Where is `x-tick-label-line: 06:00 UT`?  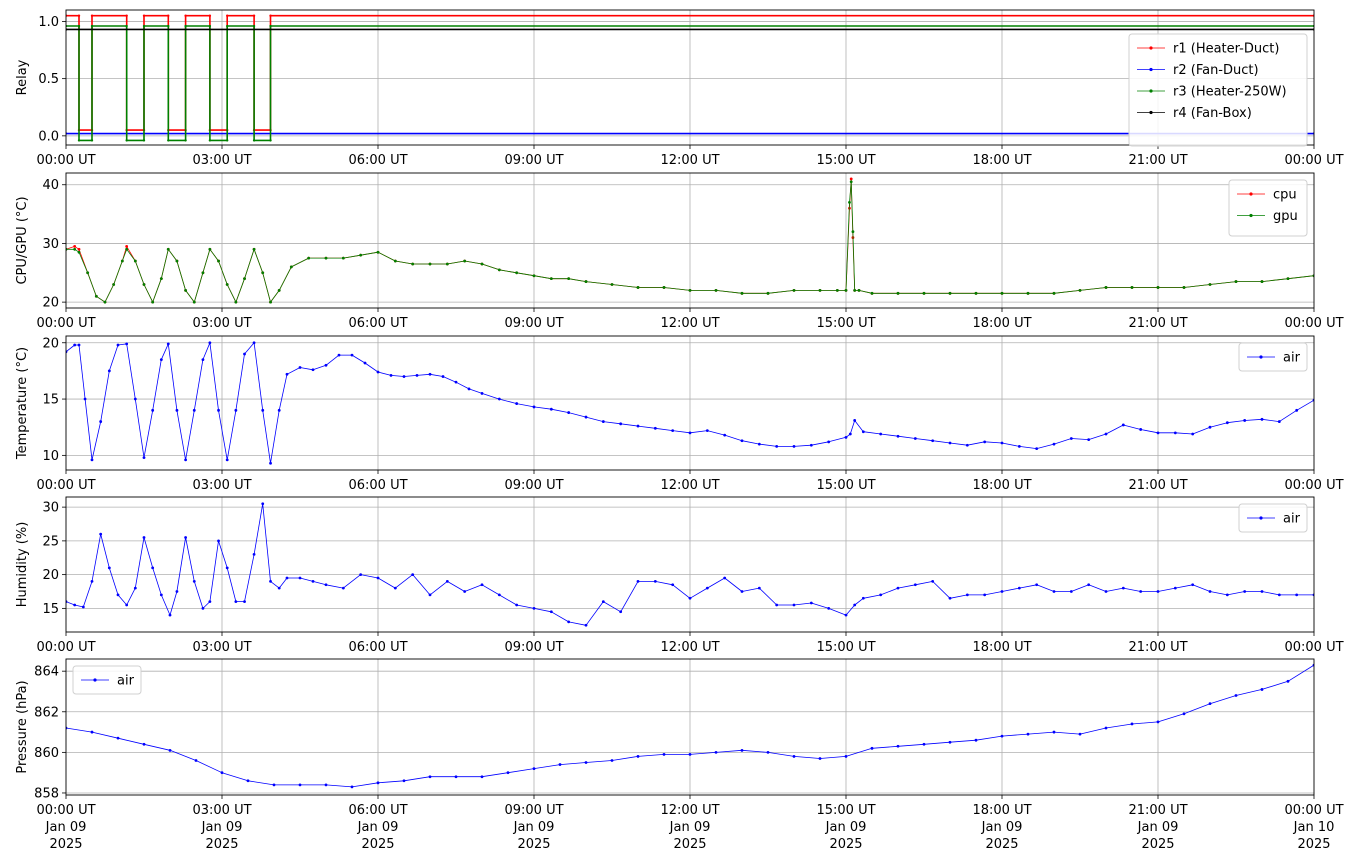
x-tick-label-line: 06:00 UT is located at coordinates (377, 160).